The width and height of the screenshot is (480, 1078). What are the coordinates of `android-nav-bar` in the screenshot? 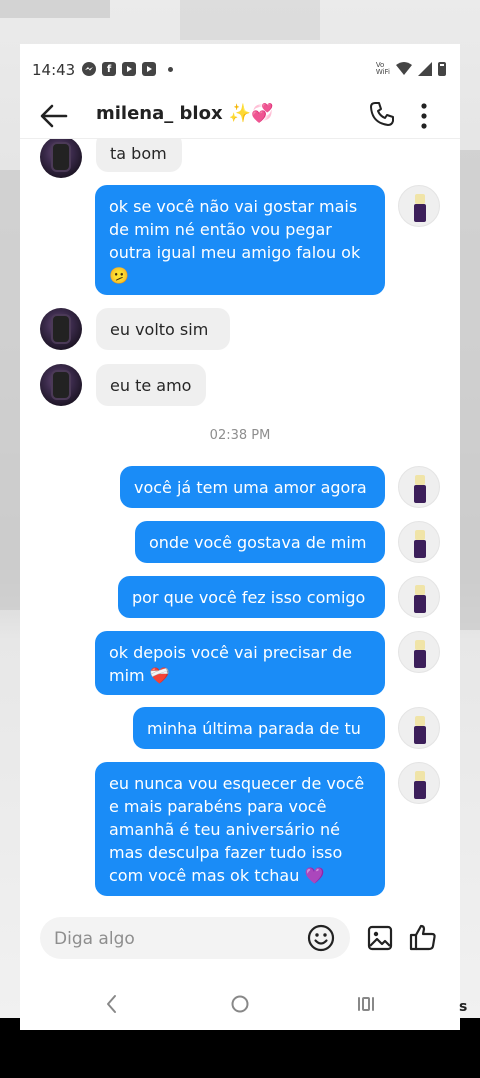 It's located at (240, 1005).